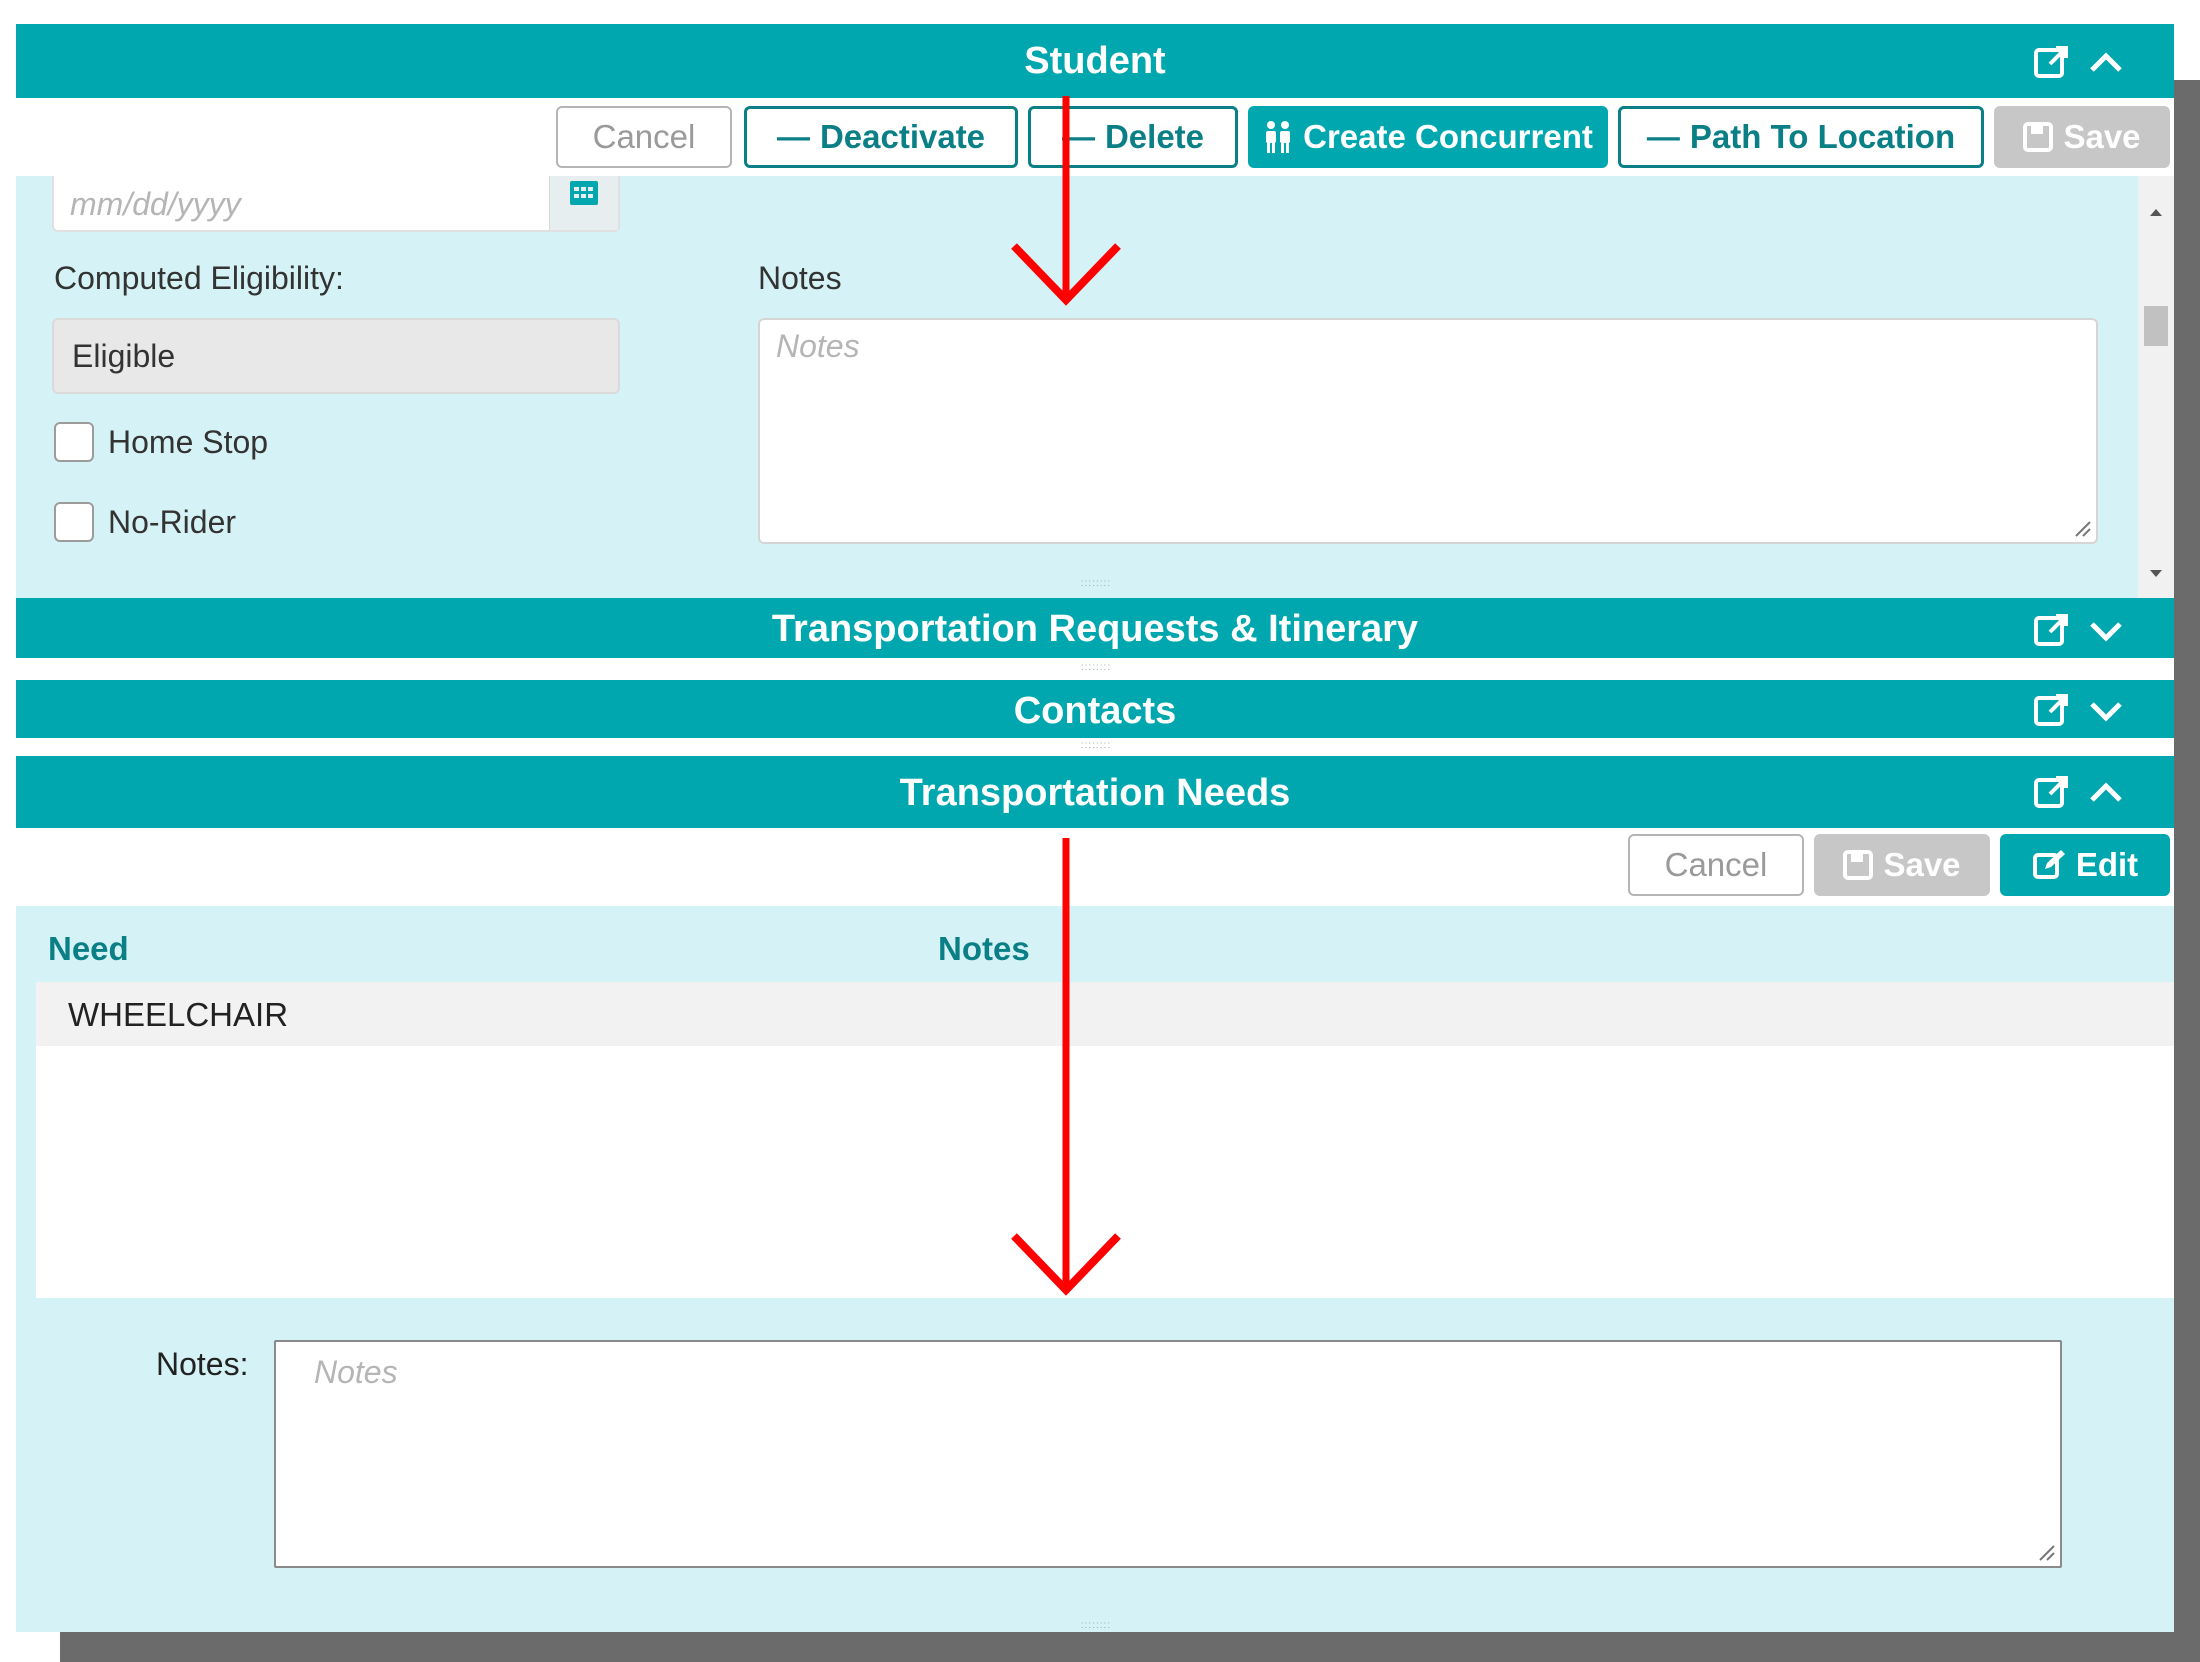  Describe the element at coordinates (1428, 431) in the screenshot. I see `notes-textarea: Notes` at that location.